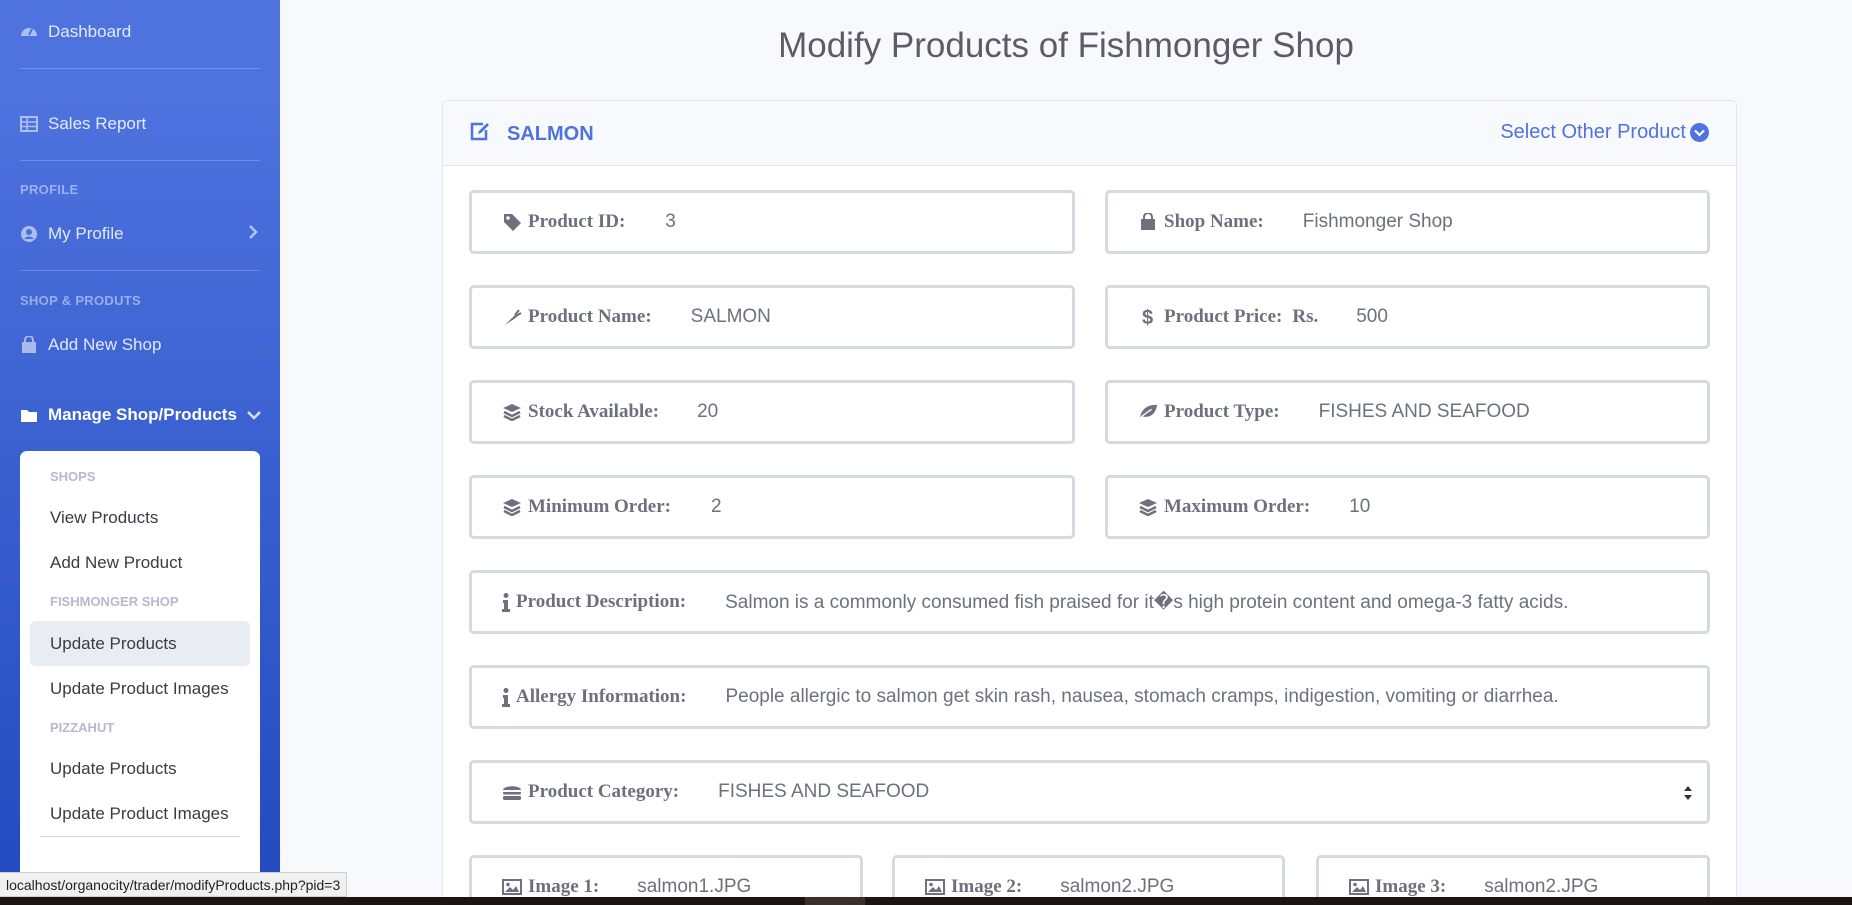  What do you see at coordinates (80, 300) in the screenshot?
I see `heading-shop-products: SHOP & PRODUTS` at bounding box center [80, 300].